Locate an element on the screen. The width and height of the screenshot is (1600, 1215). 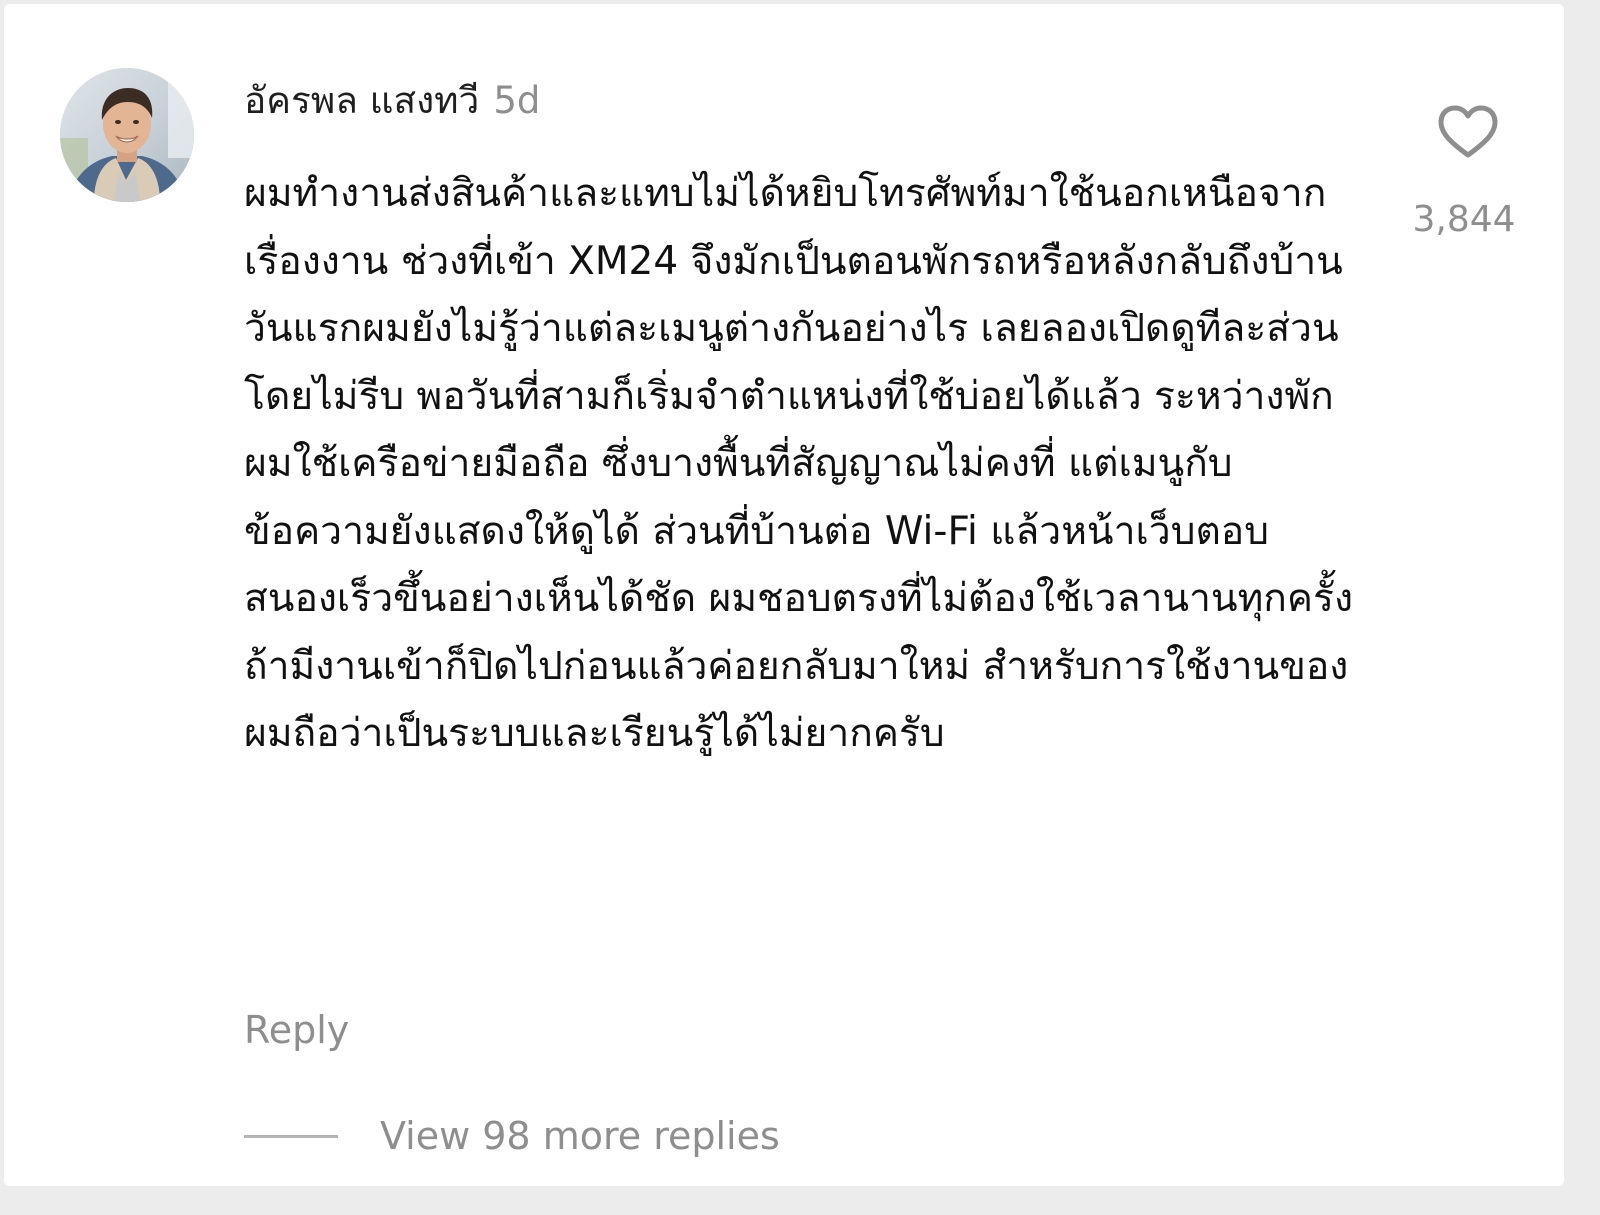
like-count: 3,844 is located at coordinates (1464, 219).